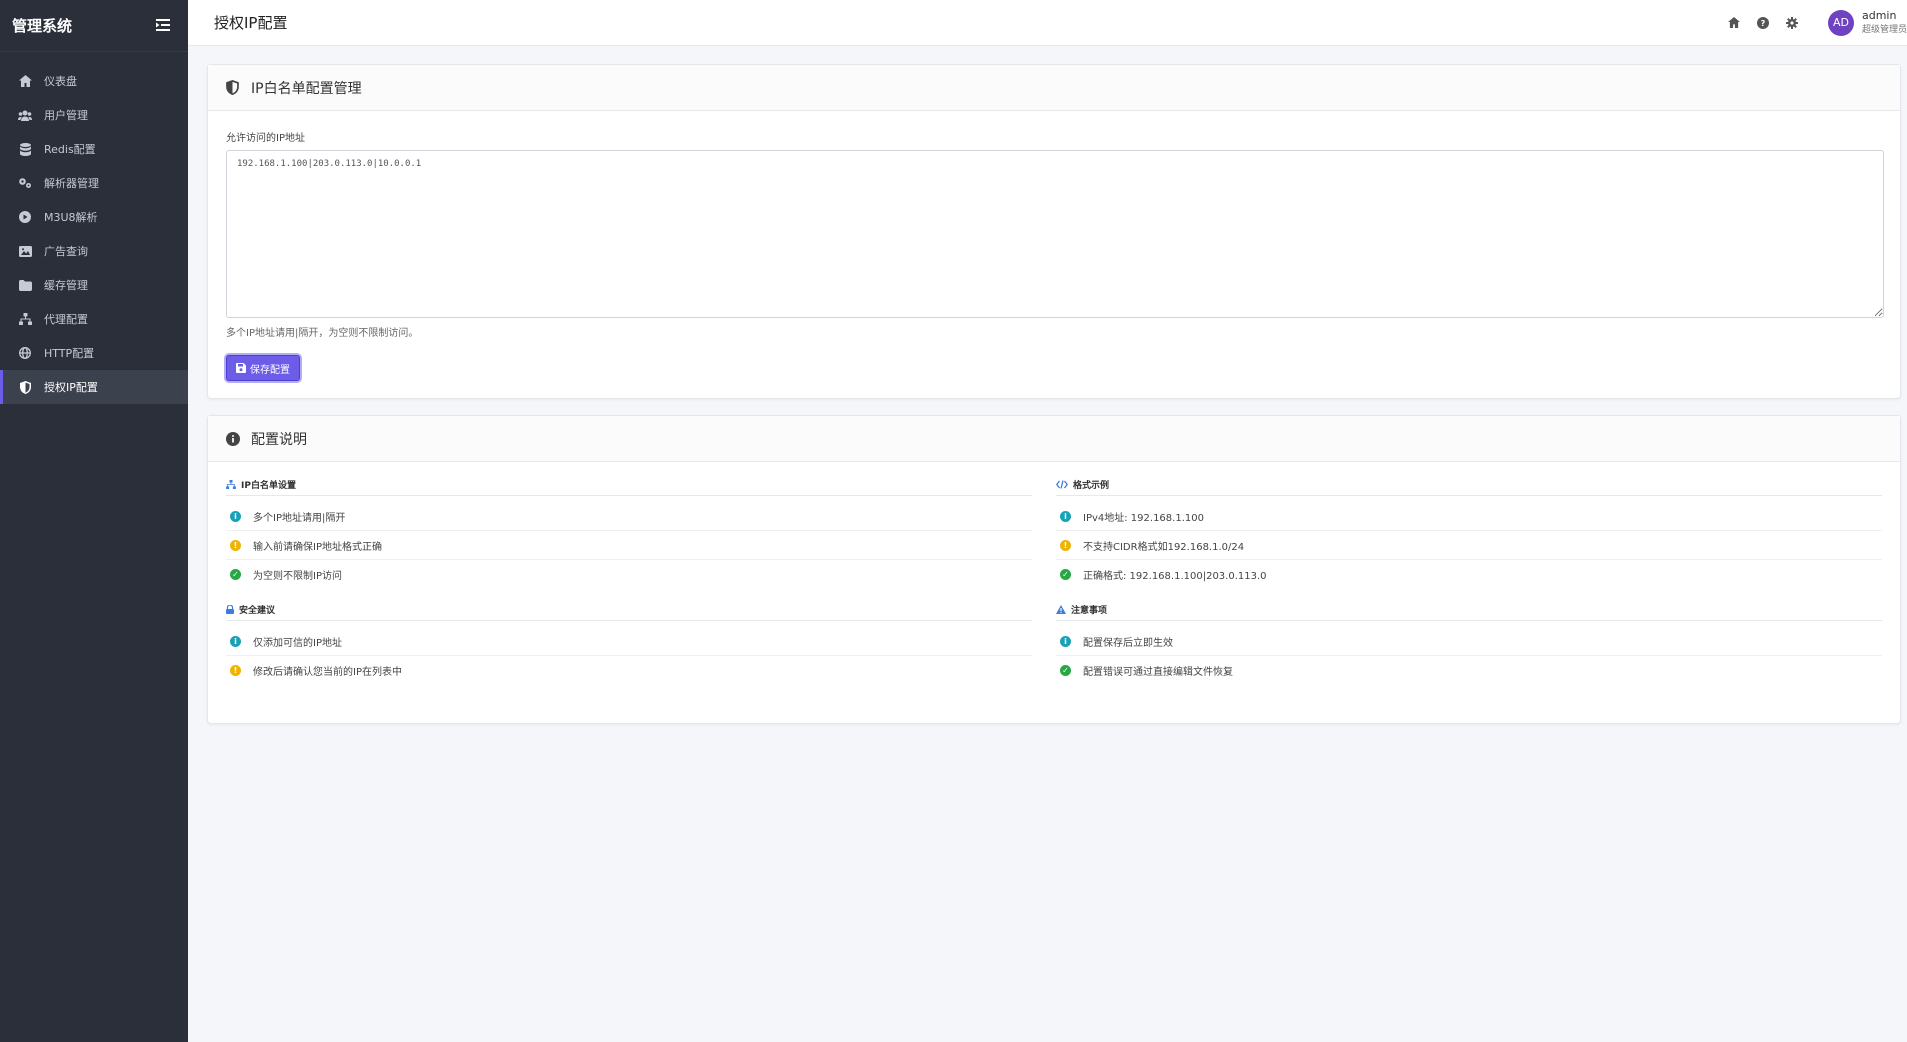  What do you see at coordinates (94, 319) in the screenshot?
I see `sidebar-item-proxy: 代理配置` at bounding box center [94, 319].